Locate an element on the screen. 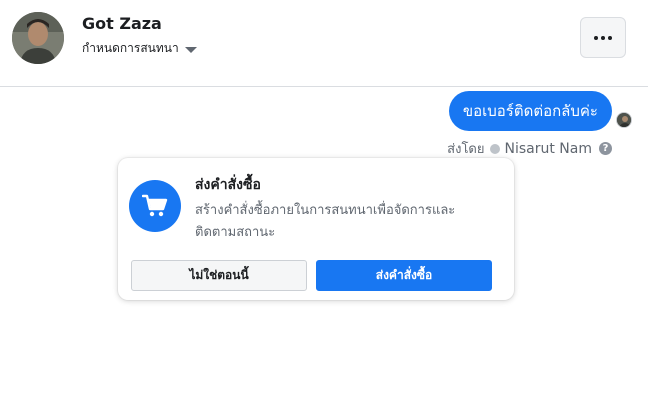 The width and height of the screenshot is (648, 401). message-text: ขอเบอร์ติดต่อกลับค่ะ is located at coordinates (530, 111).